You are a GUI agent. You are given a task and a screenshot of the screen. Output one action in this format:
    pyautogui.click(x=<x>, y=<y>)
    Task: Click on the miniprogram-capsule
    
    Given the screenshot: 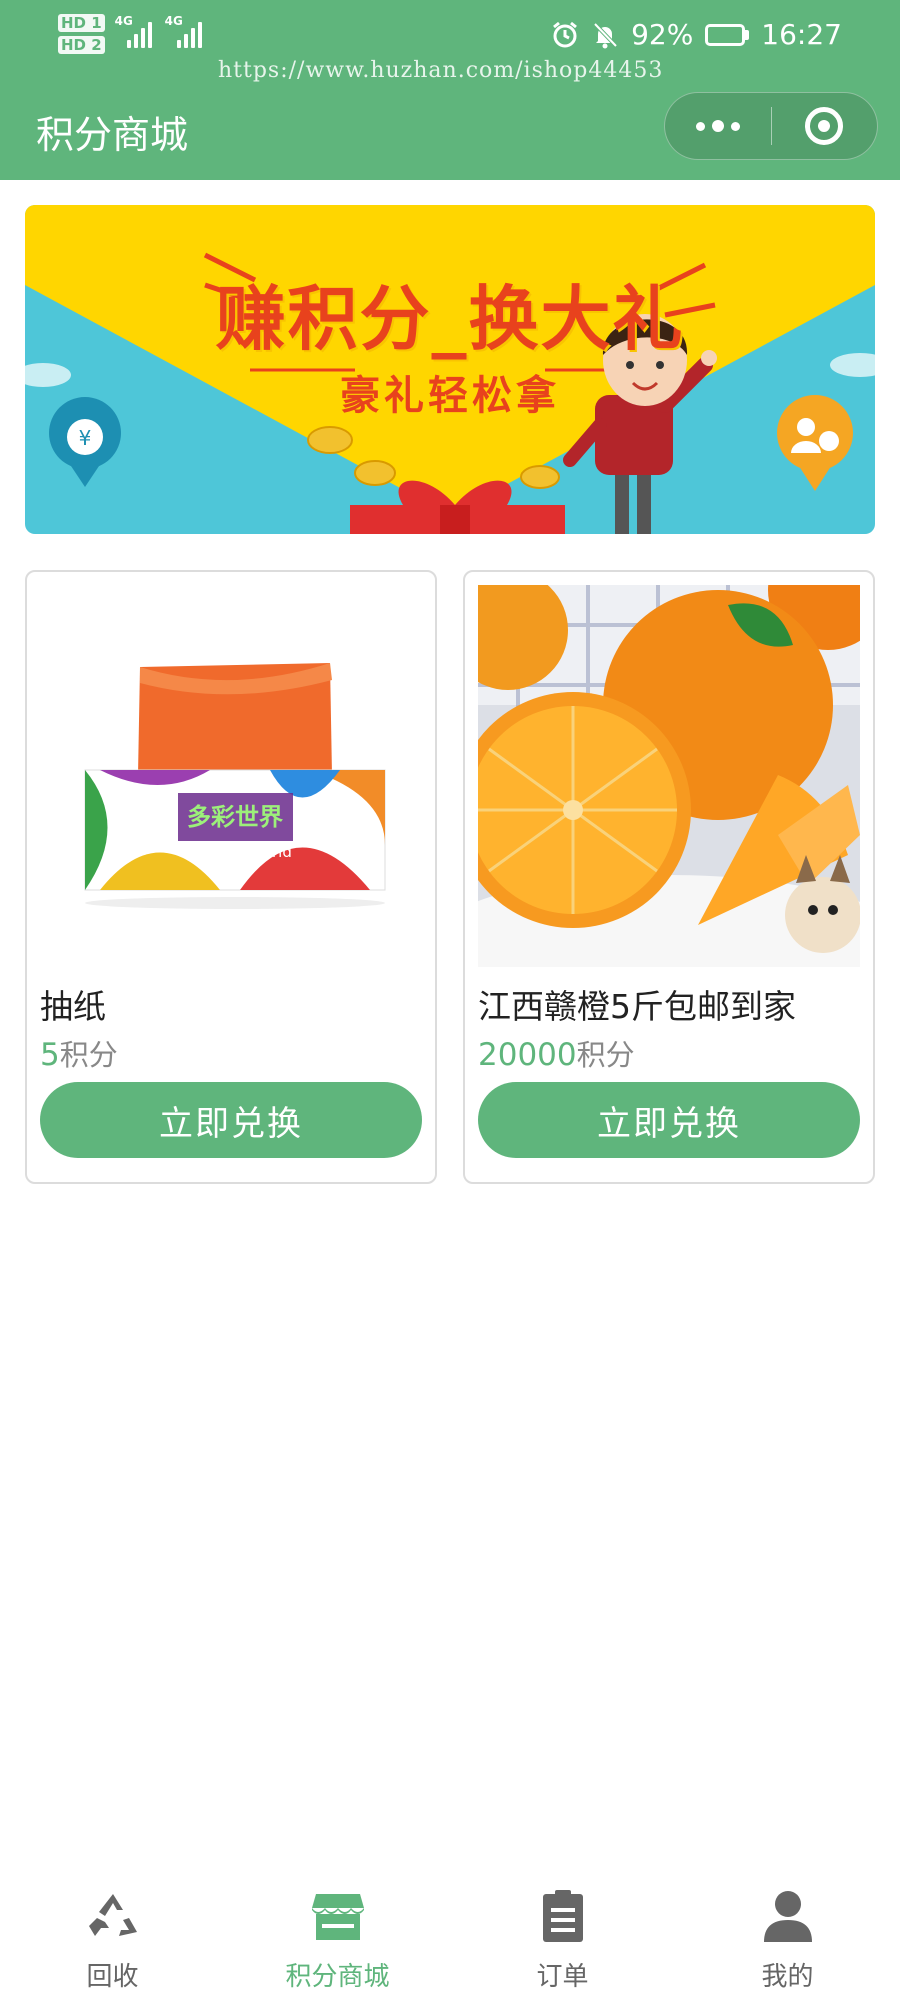 What is the action you would take?
    pyautogui.click(x=771, y=126)
    